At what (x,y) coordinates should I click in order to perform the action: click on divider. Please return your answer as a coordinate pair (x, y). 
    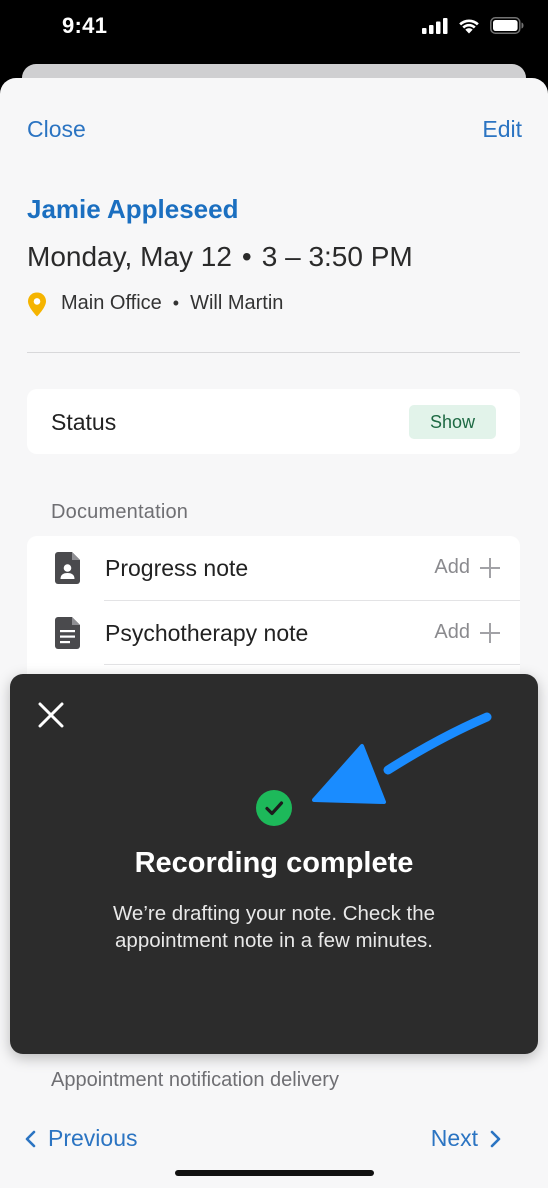
    Looking at the image, I should click on (273, 352).